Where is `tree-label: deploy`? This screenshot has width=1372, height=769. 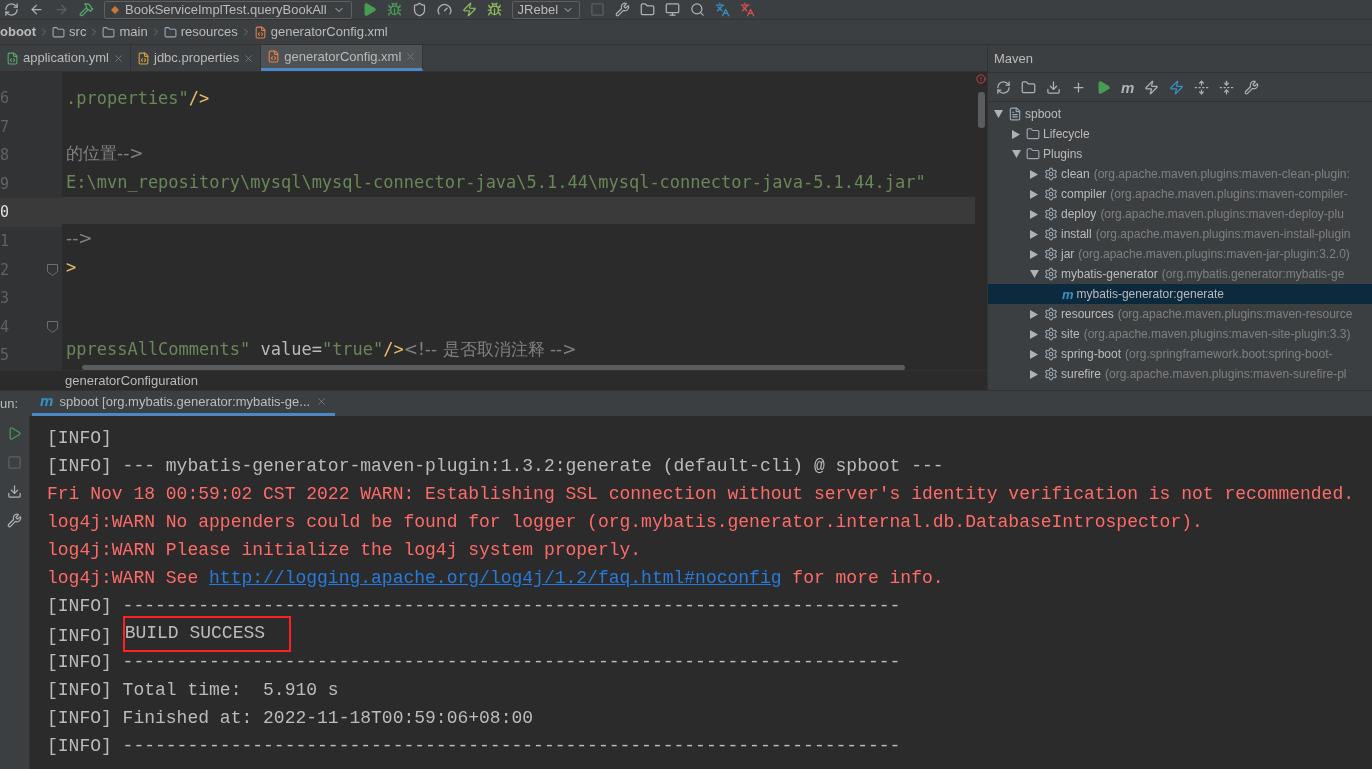 tree-label: deploy is located at coordinates (1079, 214).